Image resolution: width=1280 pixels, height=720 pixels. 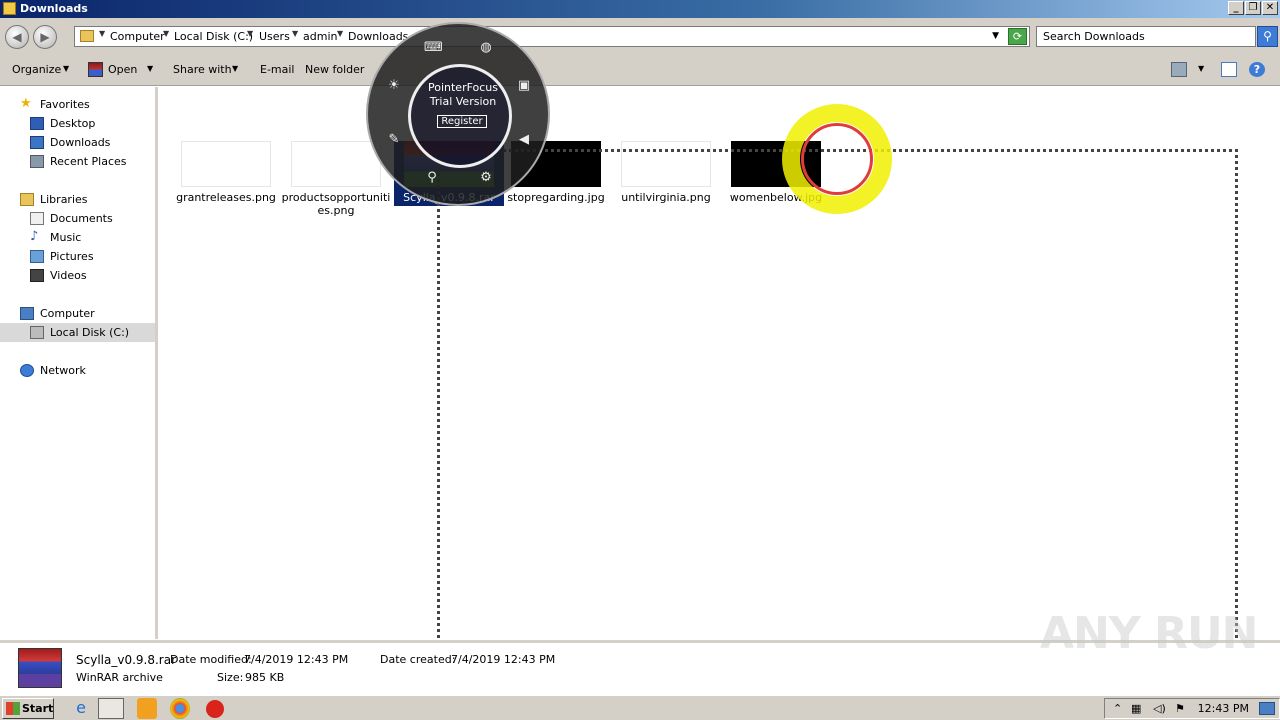 What do you see at coordinates (202, 69) in the screenshot?
I see `share-with-button: Share with` at bounding box center [202, 69].